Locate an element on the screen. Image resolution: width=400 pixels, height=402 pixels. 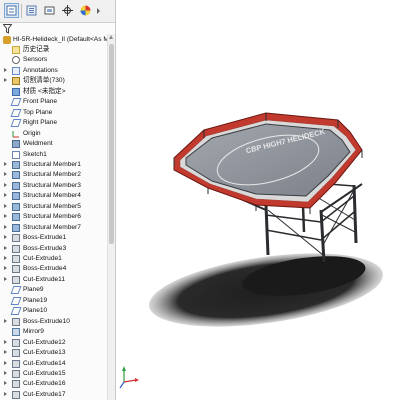
tree-item: Sketch1 is located at coordinates (53, 155).